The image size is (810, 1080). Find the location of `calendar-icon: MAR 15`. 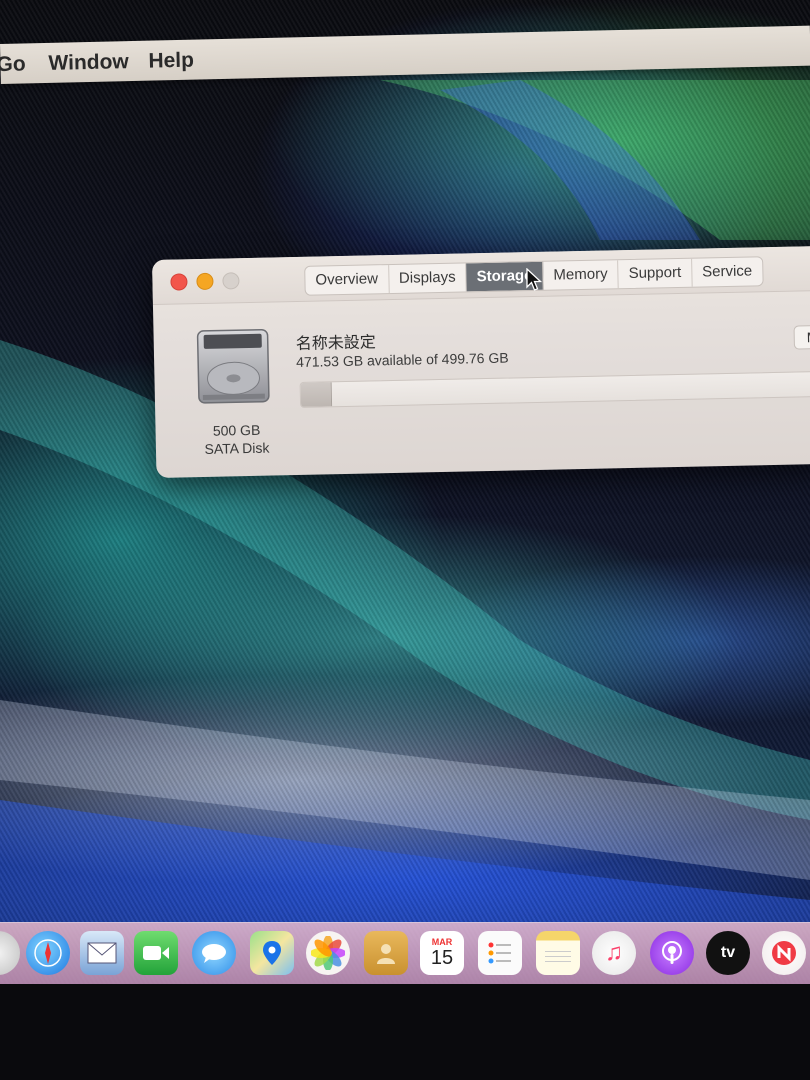

calendar-icon: MAR 15 is located at coordinates (442, 953).